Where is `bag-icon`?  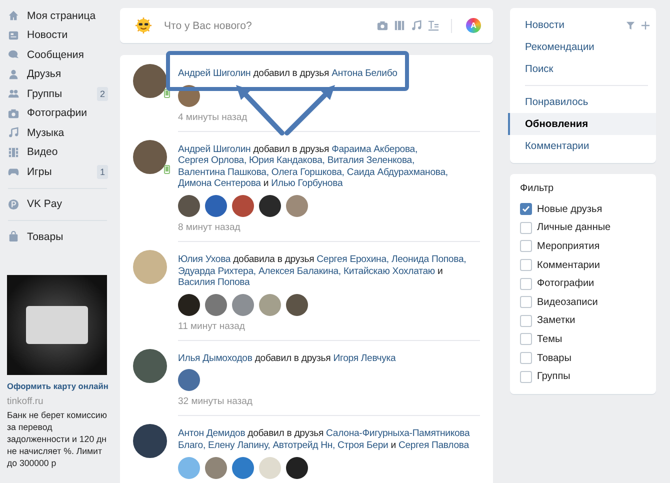 bag-icon is located at coordinates (13, 236).